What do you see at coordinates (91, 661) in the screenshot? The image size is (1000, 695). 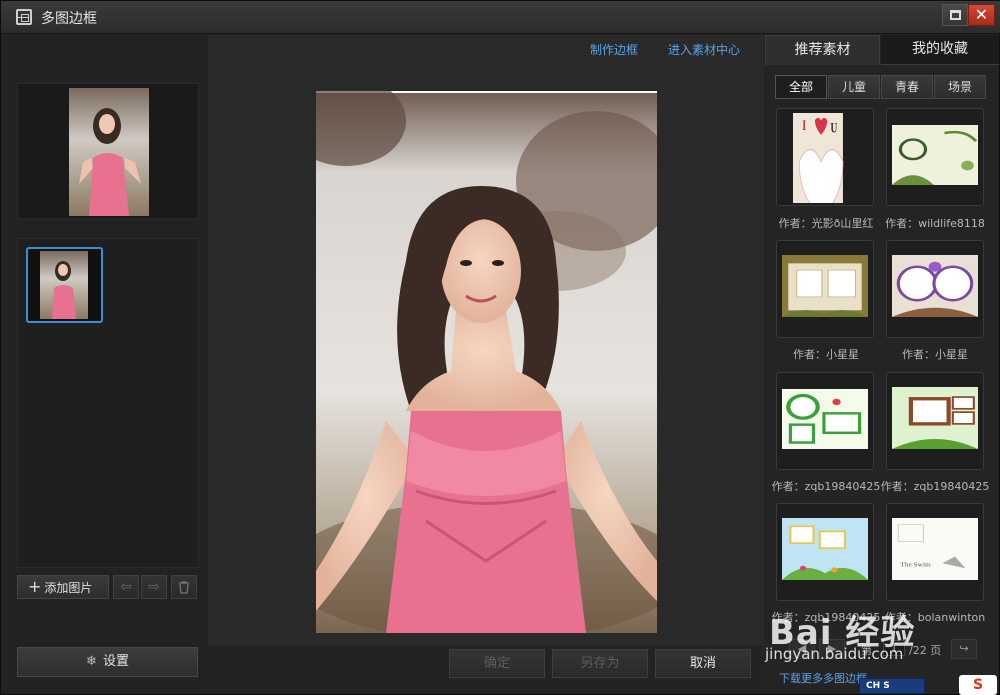 I see `gear-icon: ❄` at bounding box center [91, 661].